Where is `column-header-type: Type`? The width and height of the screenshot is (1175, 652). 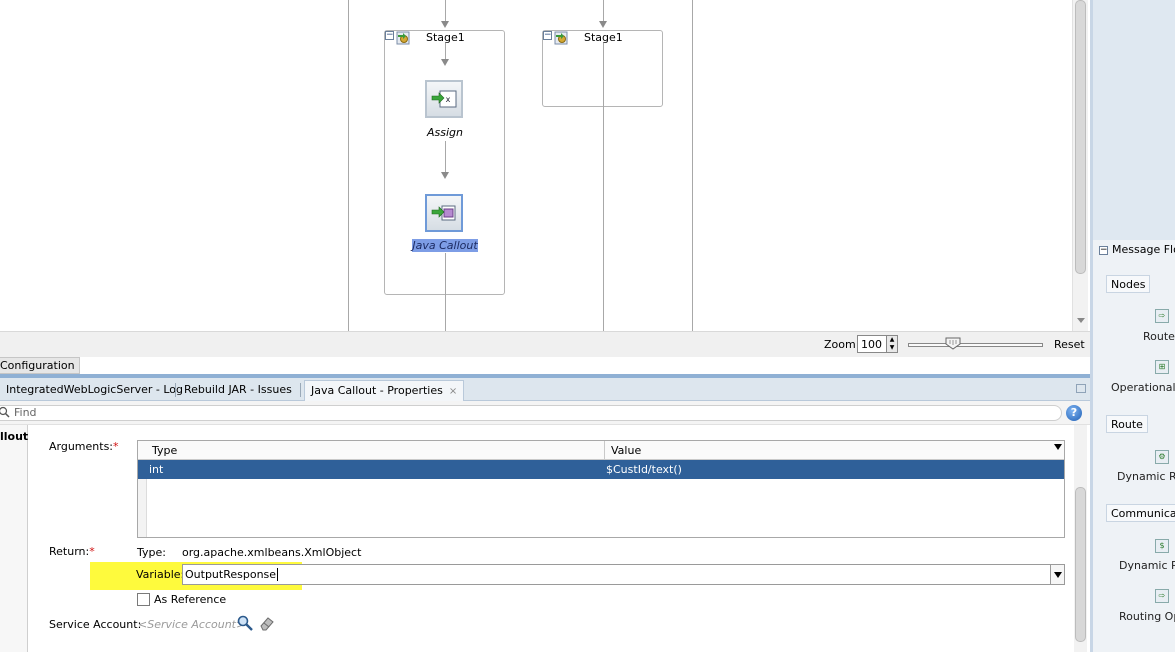
column-header-type: Type is located at coordinates (371, 450).